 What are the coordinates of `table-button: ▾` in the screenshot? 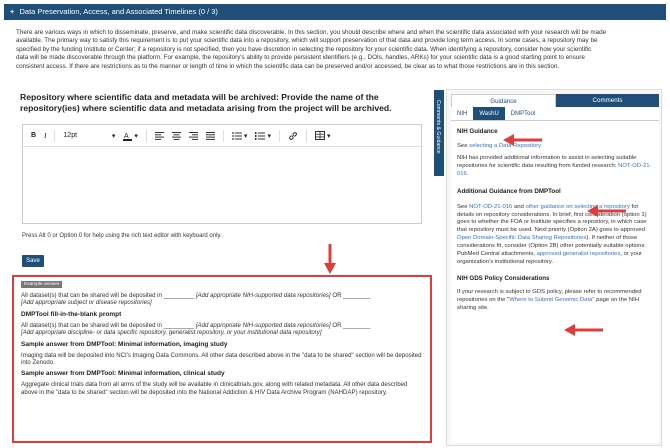 It's located at (322, 136).